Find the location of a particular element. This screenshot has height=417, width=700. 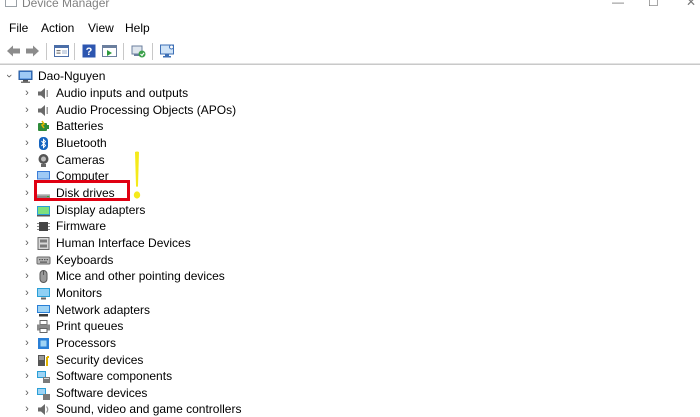

tree-item-label: Network adapters is located at coordinates (103, 310).